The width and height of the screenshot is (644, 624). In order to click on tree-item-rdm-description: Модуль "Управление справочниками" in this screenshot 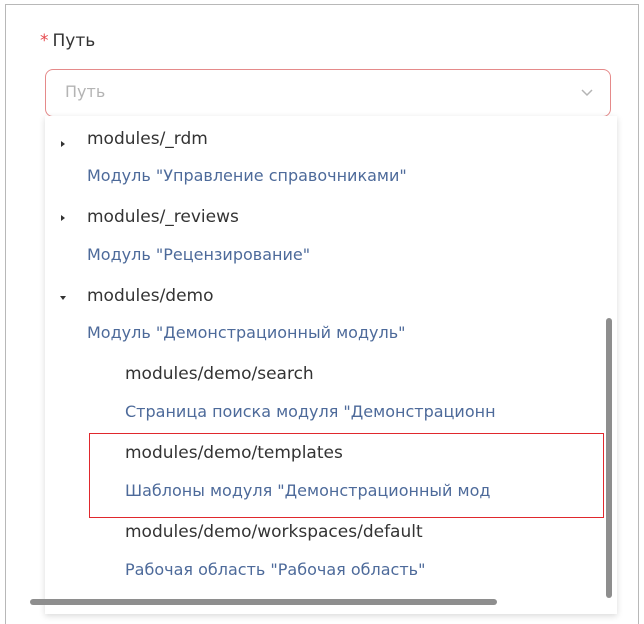, I will do `click(247, 176)`.